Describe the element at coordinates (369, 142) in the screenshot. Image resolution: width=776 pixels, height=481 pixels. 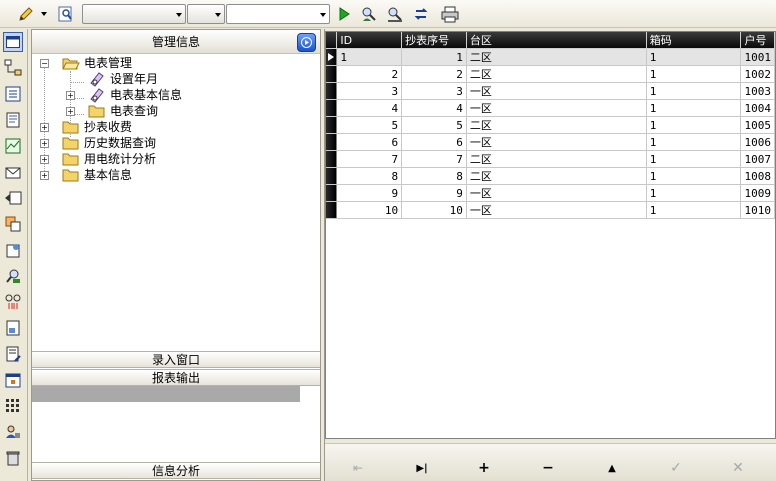
I see `cell-id: 6` at that location.